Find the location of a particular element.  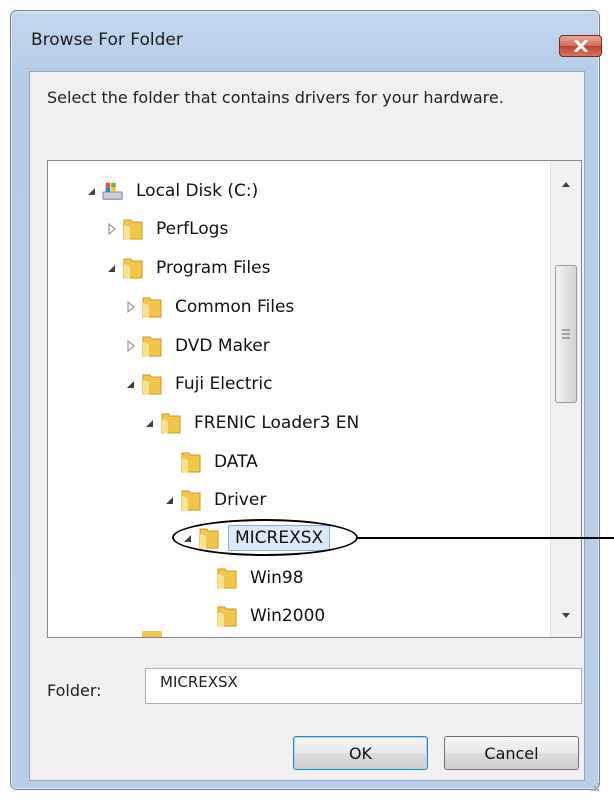

tree-item-driver: Driver is located at coordinates (217, 500).